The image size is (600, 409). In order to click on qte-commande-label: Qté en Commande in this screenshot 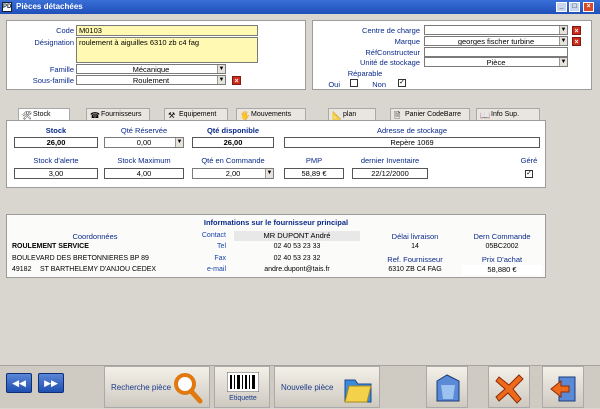, I will do `click(233, 160)`.